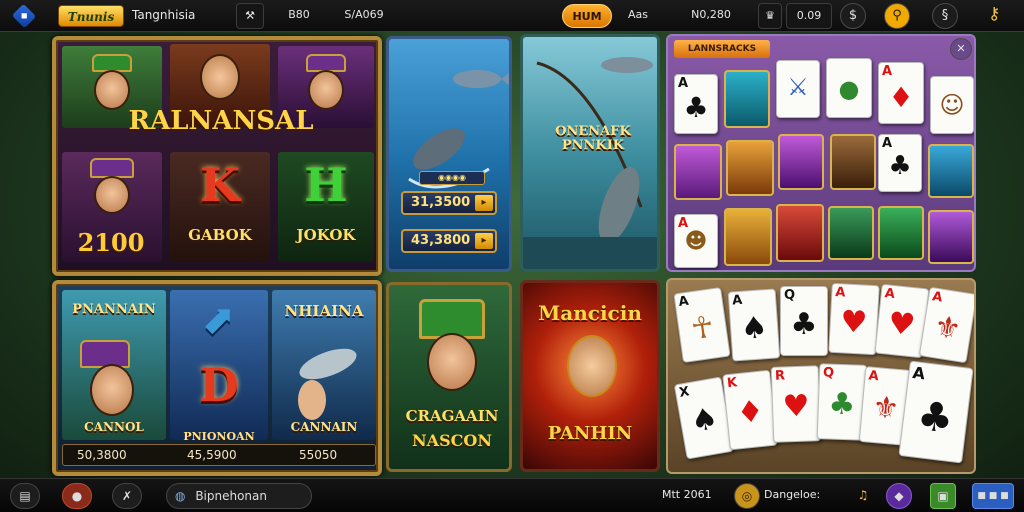  I want to click on card-grid-tile: LANNSRACKS ✕ A ♣ ⚔ ● A ♦ ☺ A ♣ A ☻, so click(821, 153).